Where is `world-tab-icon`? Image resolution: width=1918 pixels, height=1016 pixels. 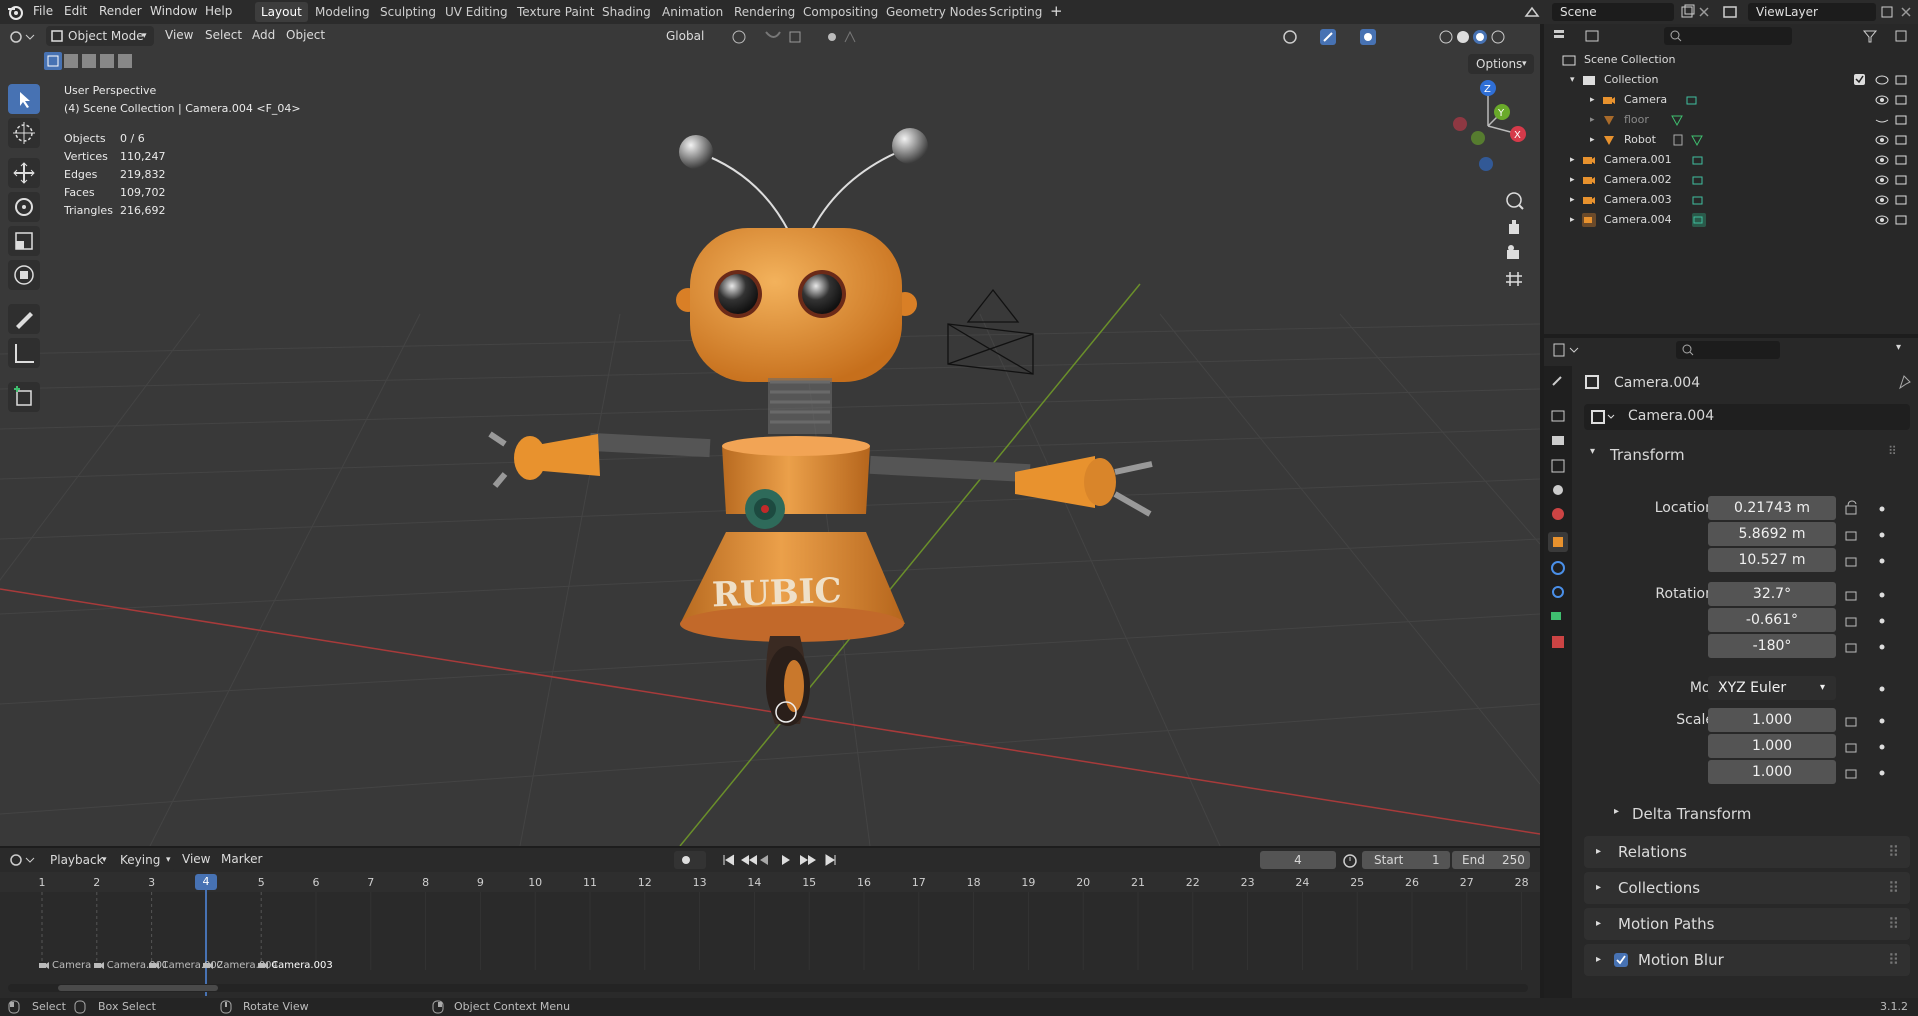 world-tab-icon is located at coordinates (1558, 514).